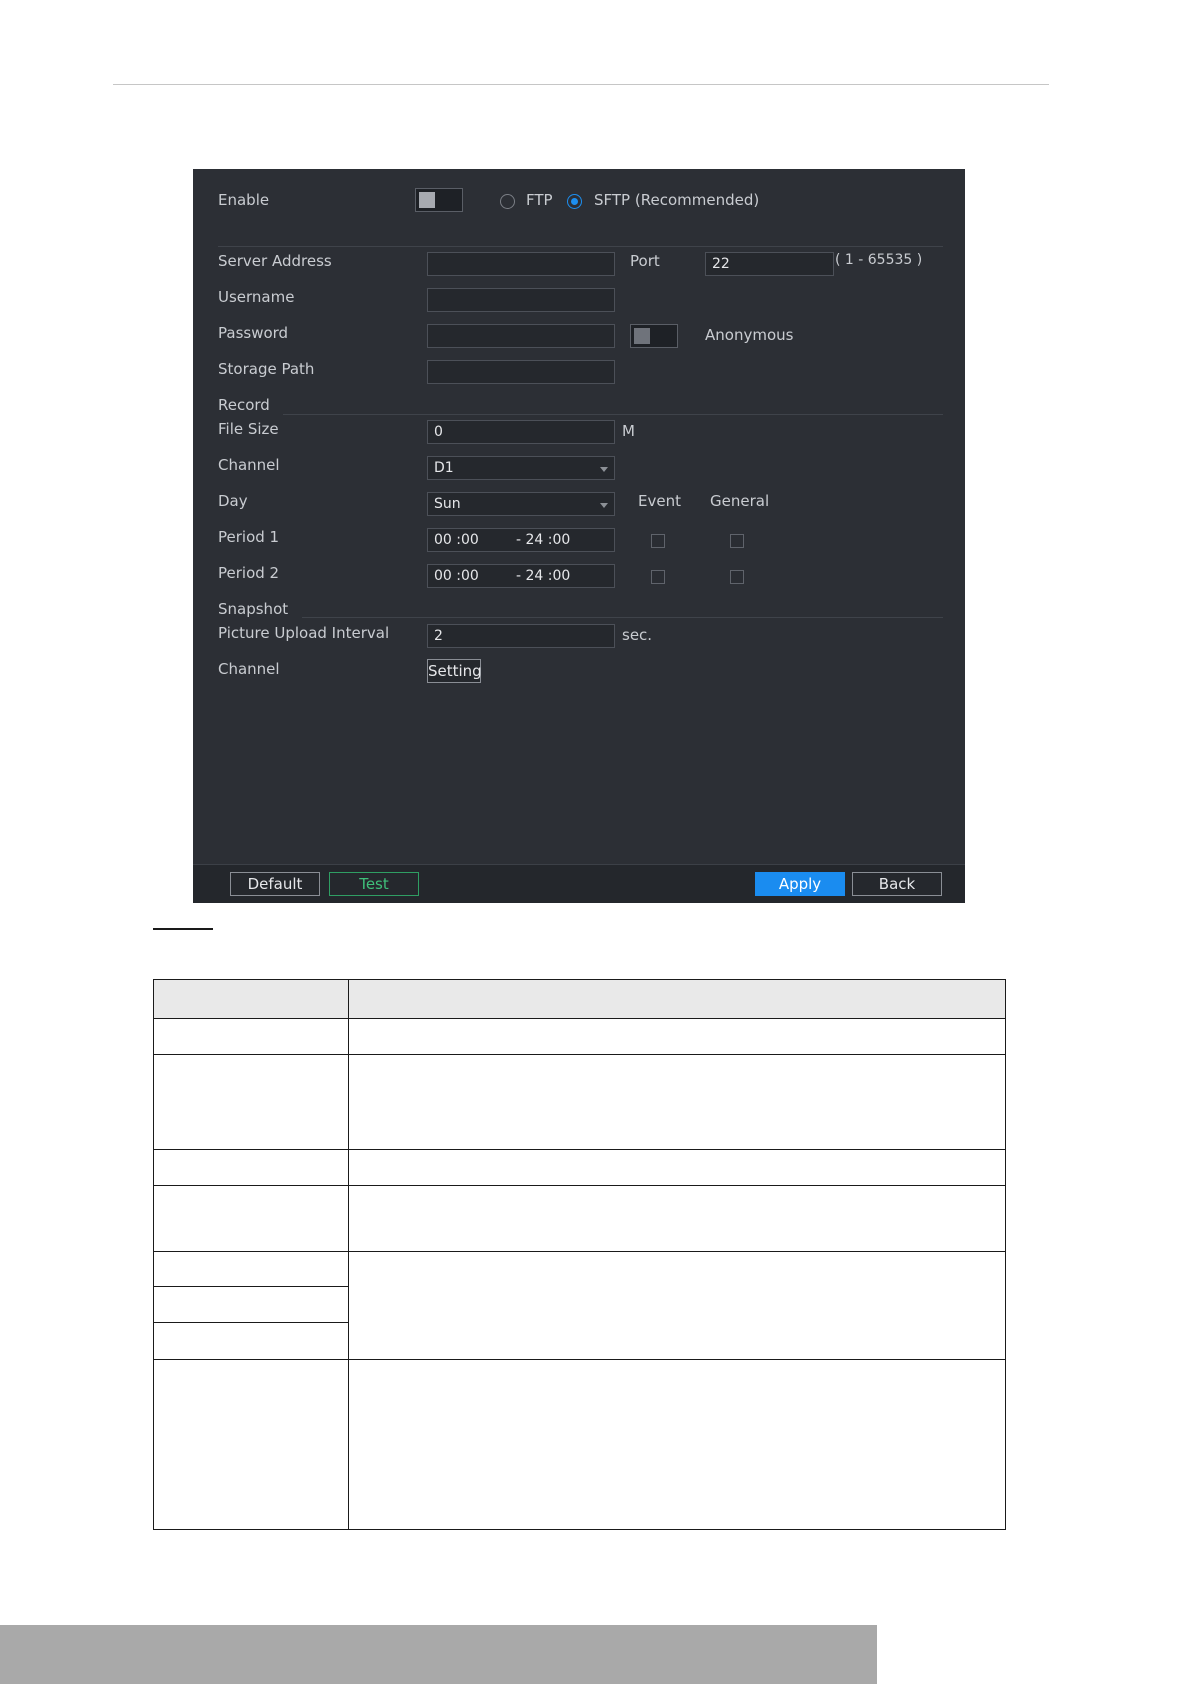 The width and height of the screenshot is (1191, 1684). Describe the element at coordinates (374, 884) in the screenshot. I see `test-button: Test` at that location.